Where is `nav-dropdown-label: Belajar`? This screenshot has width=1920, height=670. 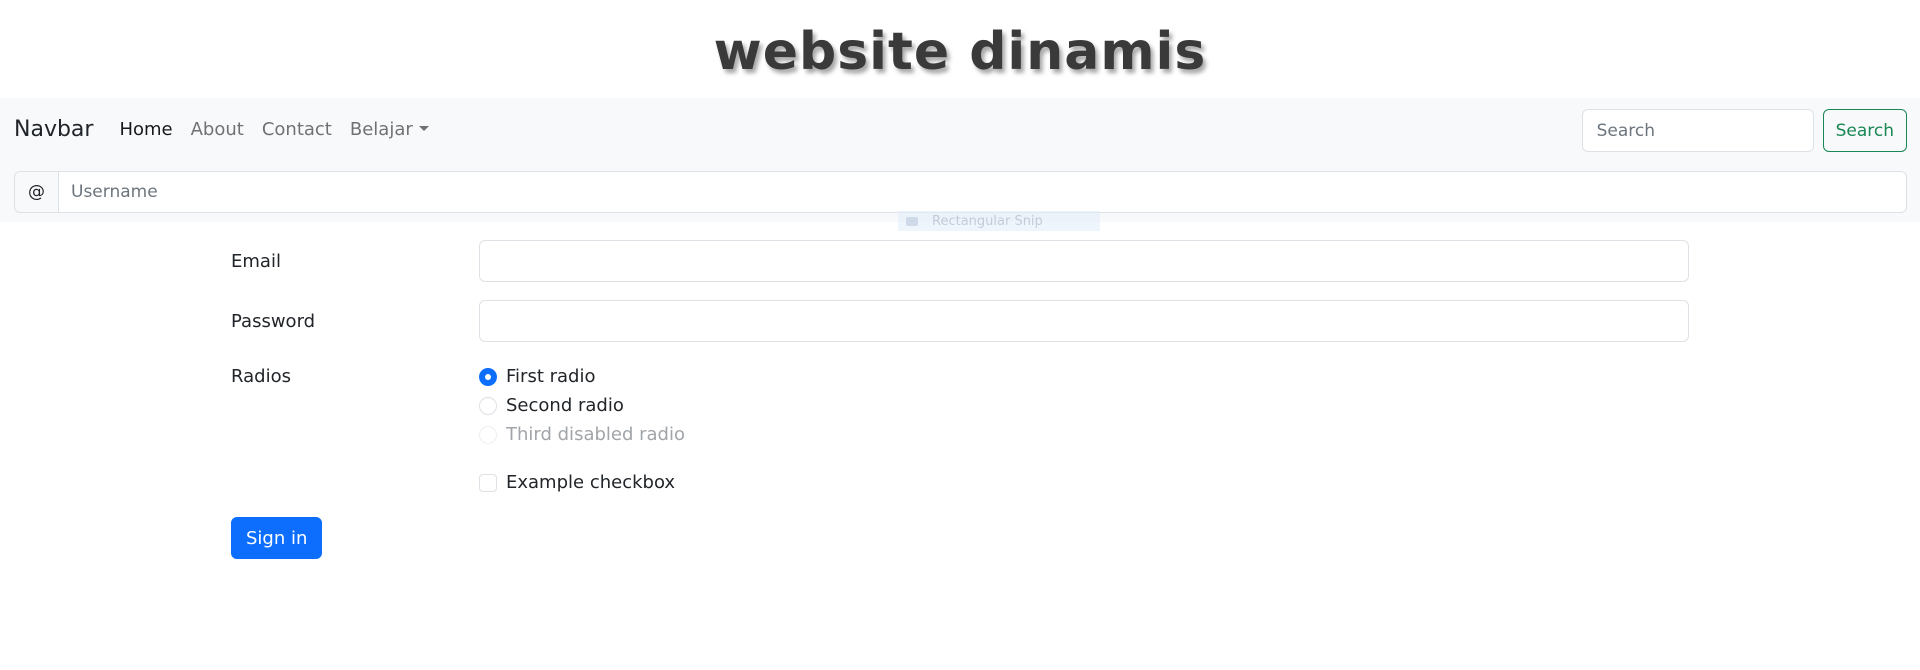 nav-dropdown-label: Belajar is located at coordinates (381, 129).